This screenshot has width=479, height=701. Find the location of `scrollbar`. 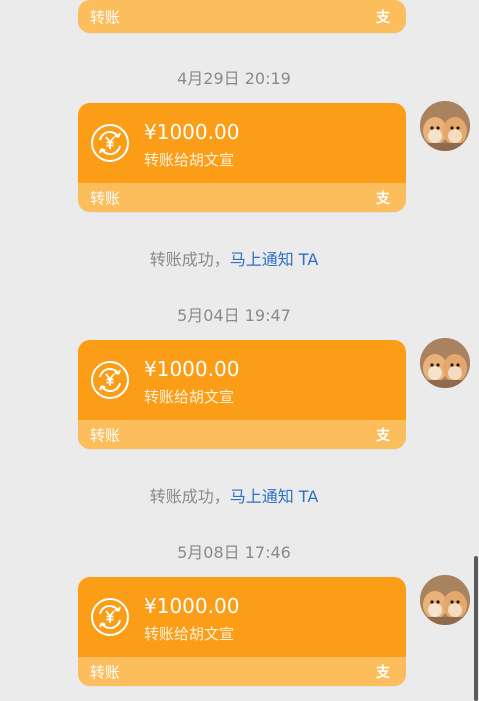

scrollbar is located at coordinates (476, 628).